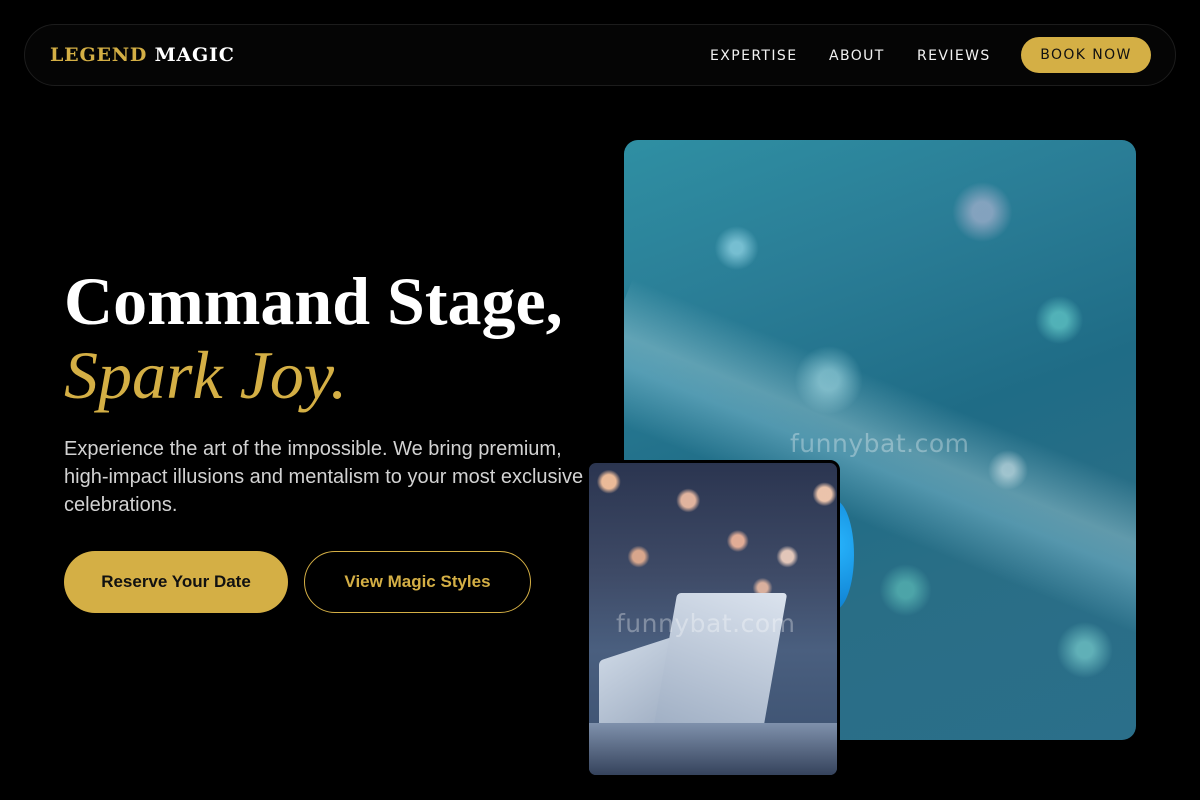  What do you see at coordinates (206, 375) in the screenshot?
I see `hero-headline-accent: Spark Joy.` at bounding box center [206, 375].